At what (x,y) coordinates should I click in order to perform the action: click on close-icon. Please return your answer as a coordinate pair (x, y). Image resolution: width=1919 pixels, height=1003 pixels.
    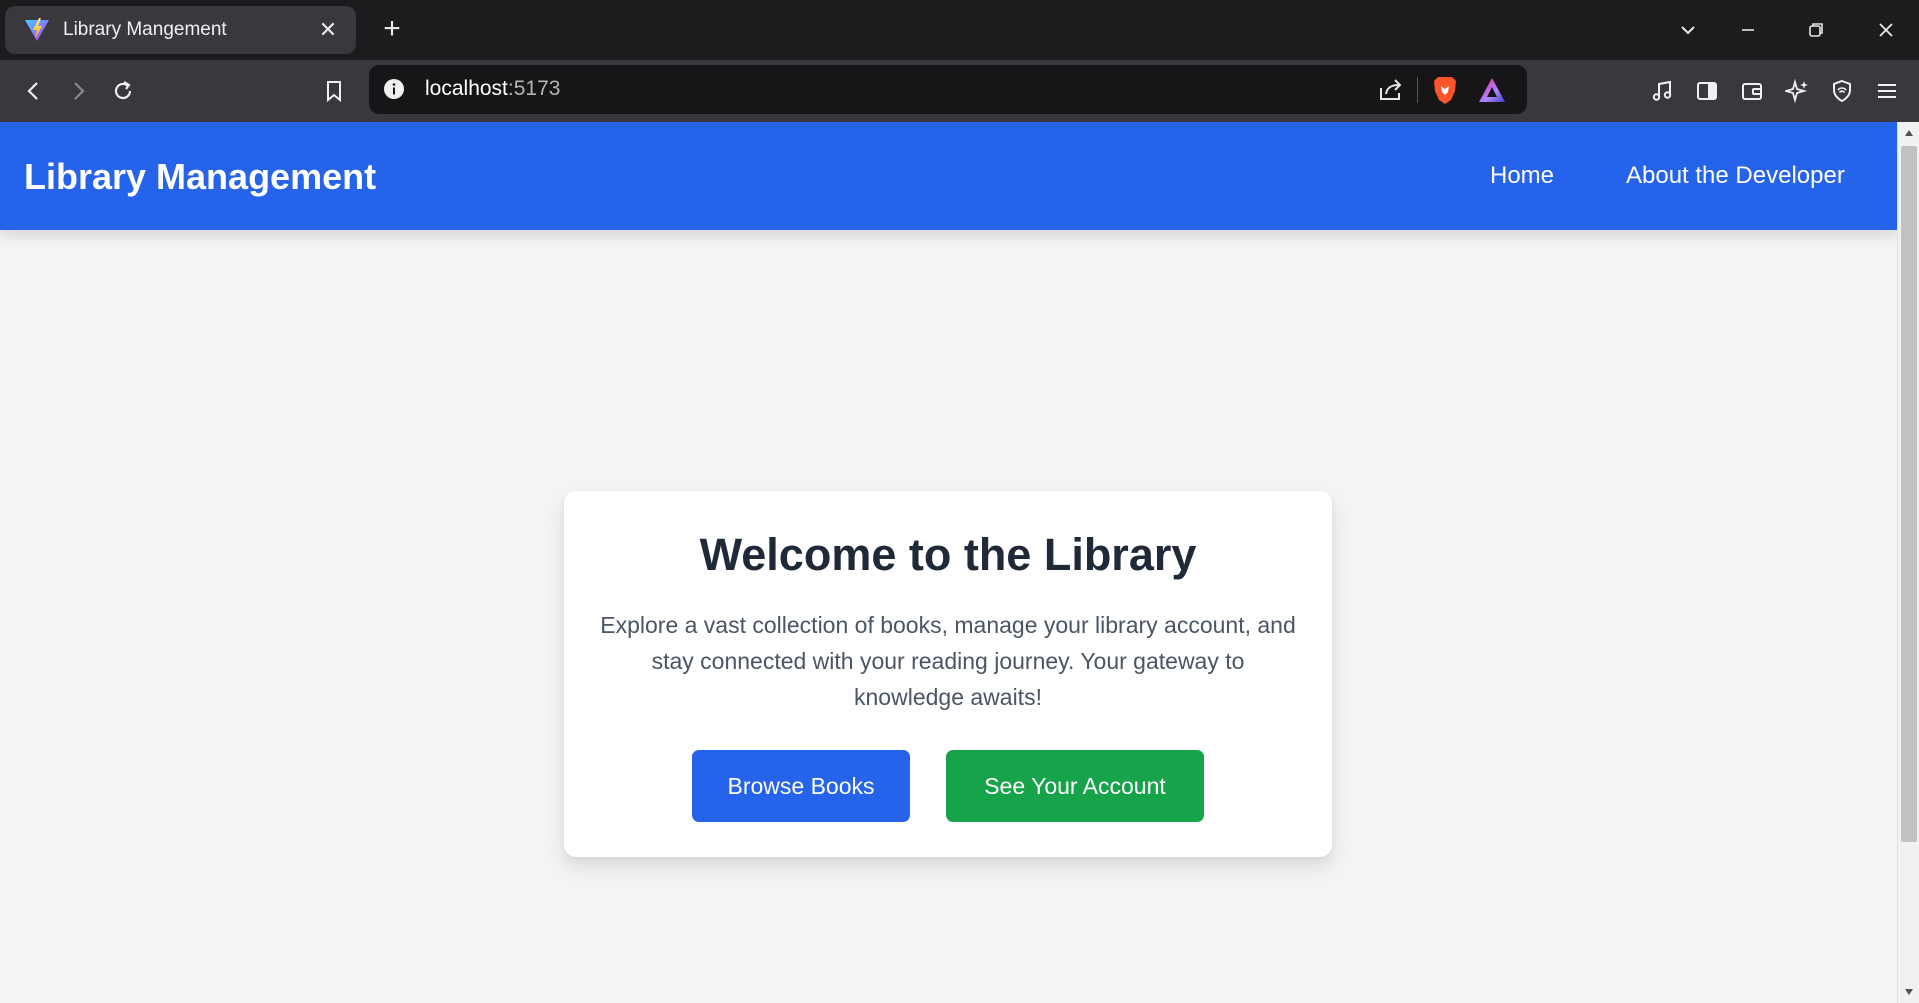
    Looking at the image, I should click on (1886, 30).